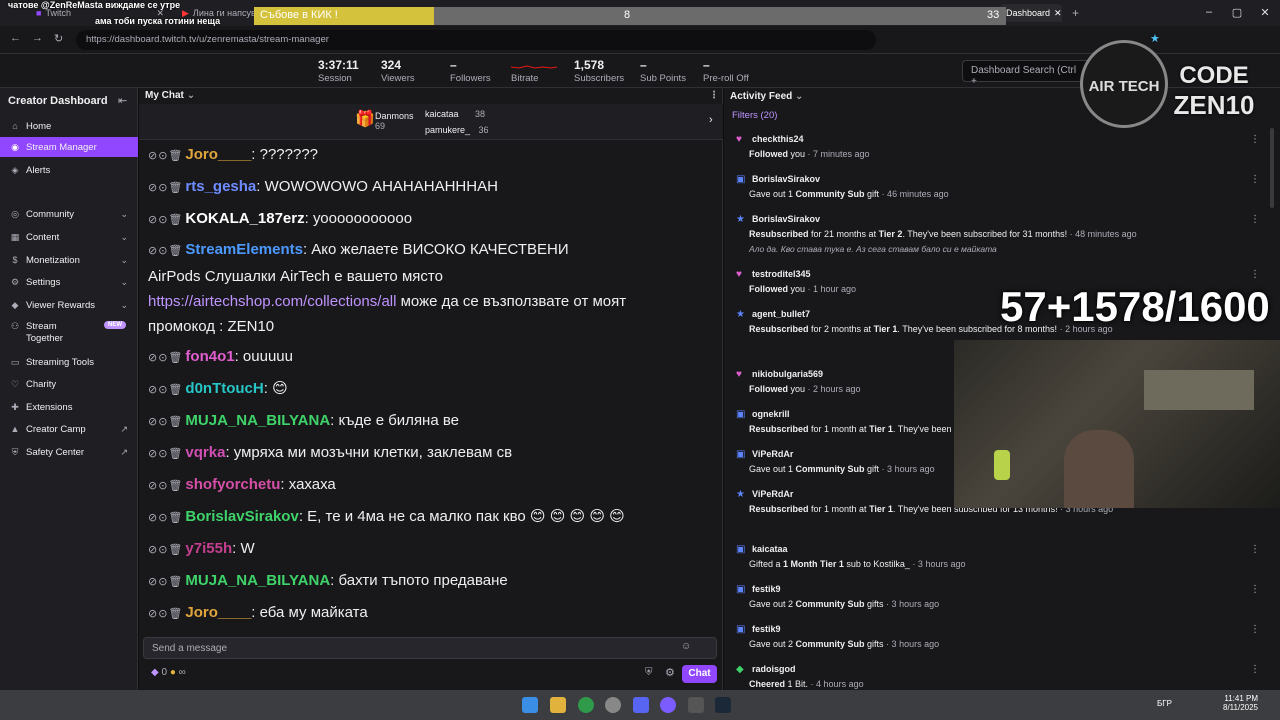 The image size is (1280, 720). I want to click on sidebar-item-charity: ♡ Charity, so click(69, 384).